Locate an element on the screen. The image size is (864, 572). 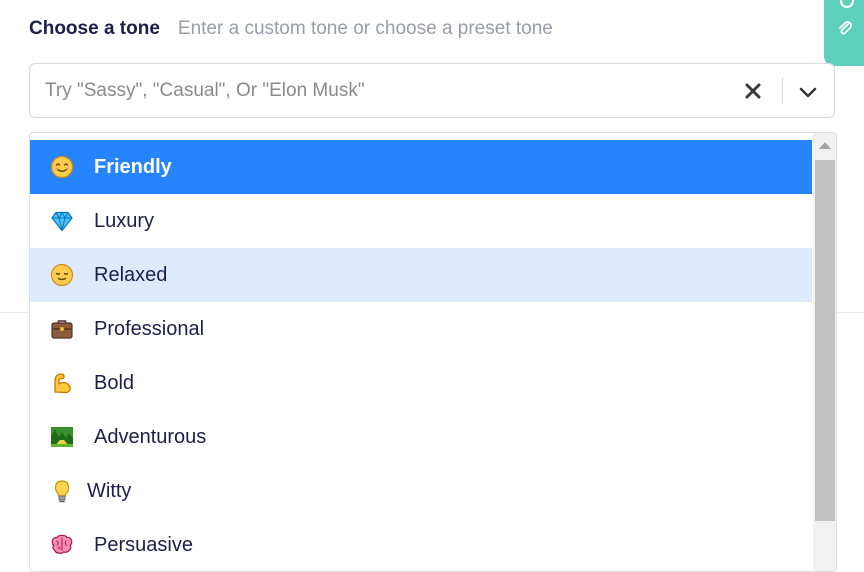
gem-icon is located at coordinates (62, 221).